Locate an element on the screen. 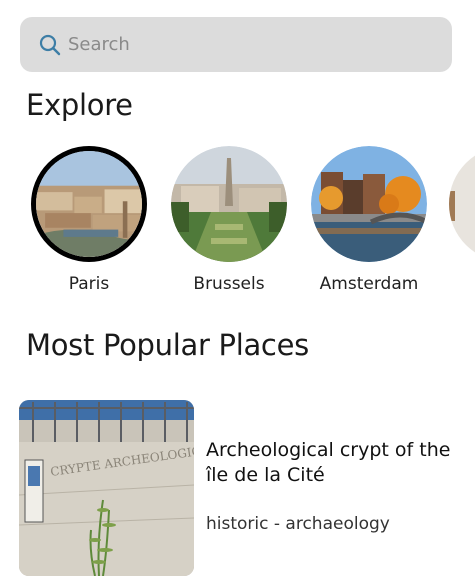 The width and height of the screenshot is (475, 579). city-label-amsterdam: Amsterdam is located at coordinates (369, 284).